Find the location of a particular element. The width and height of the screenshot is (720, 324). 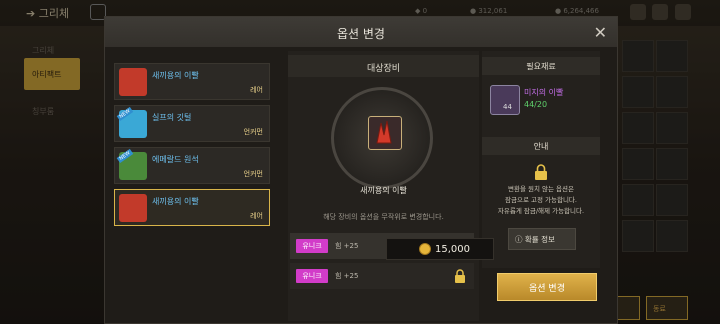

gold-cost: 15,000 is located at coordinates (440, 249).